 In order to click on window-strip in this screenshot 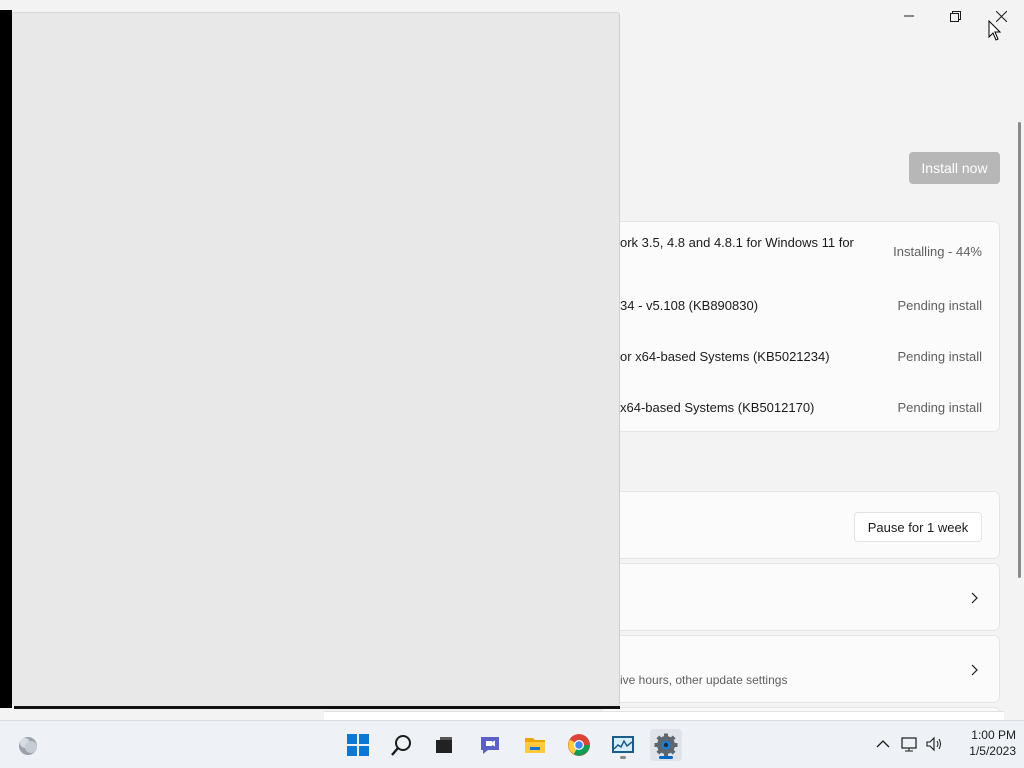, I will do `click(664, 715)`.